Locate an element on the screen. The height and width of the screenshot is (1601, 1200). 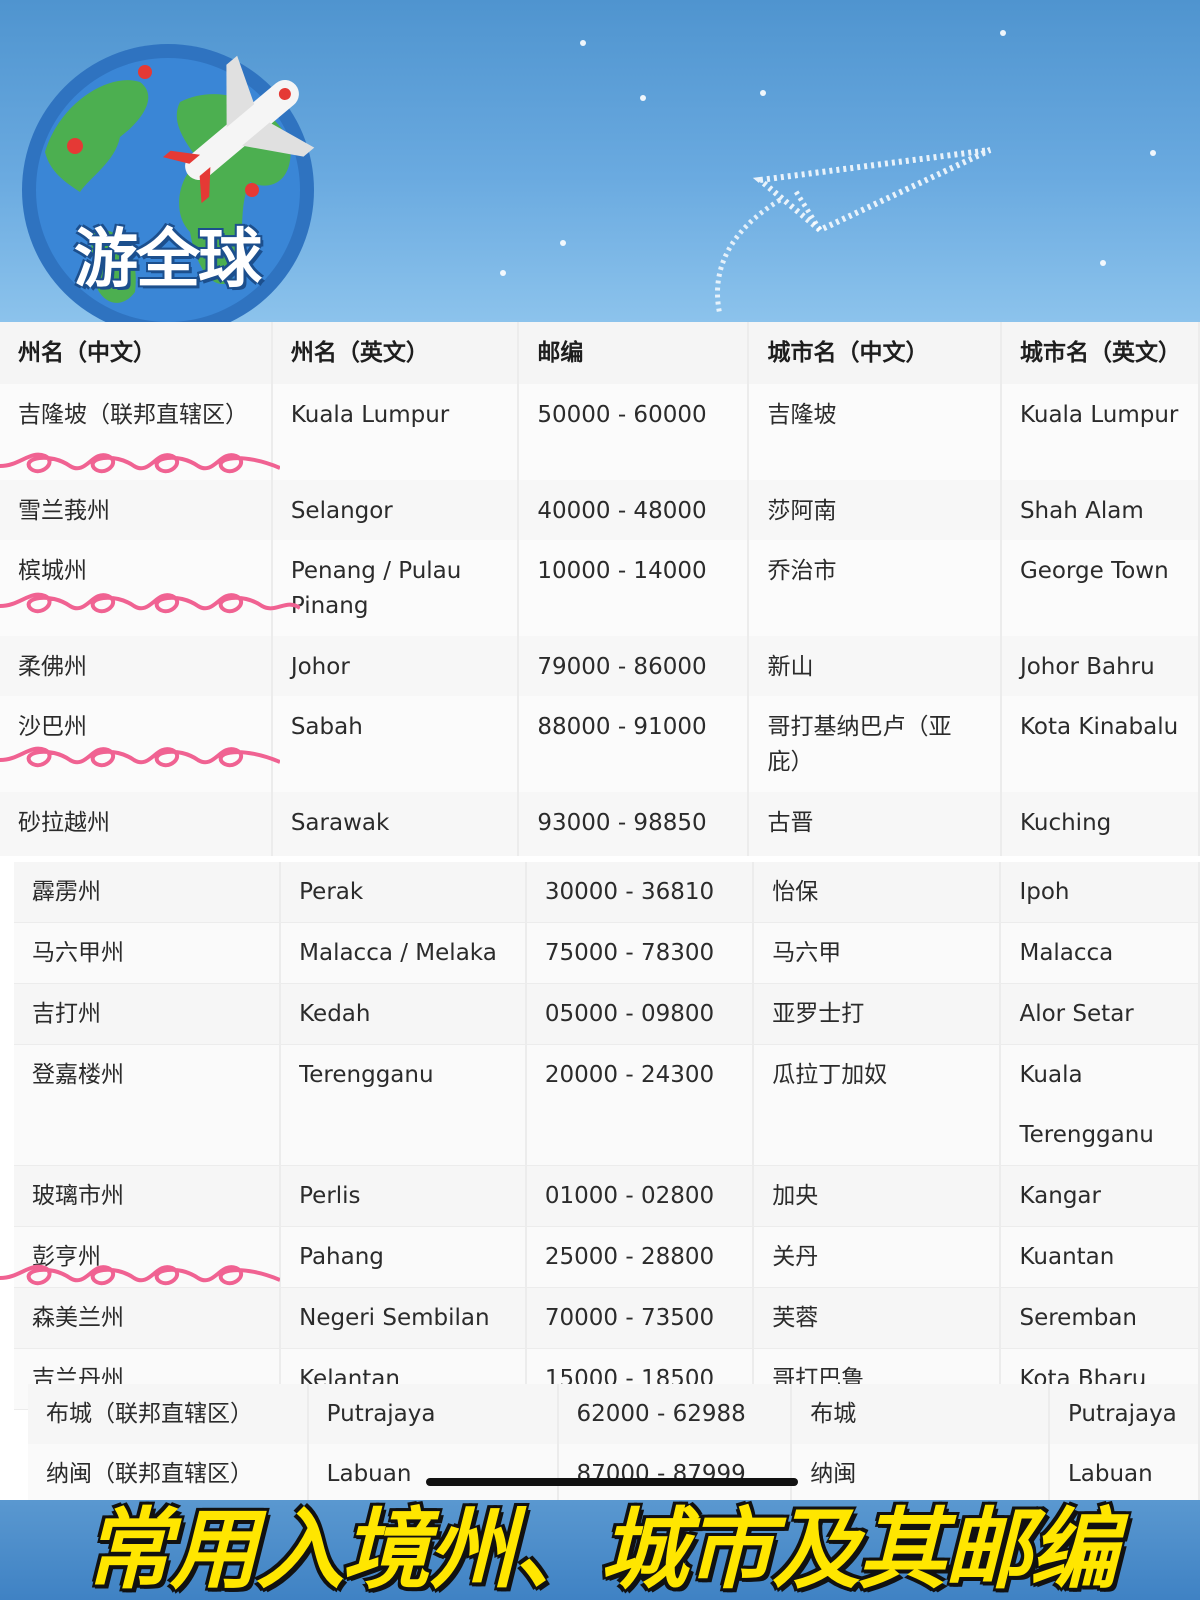
cell-state-cn: 布城（联邦直辖区） is located at coordinates (168, 1414).